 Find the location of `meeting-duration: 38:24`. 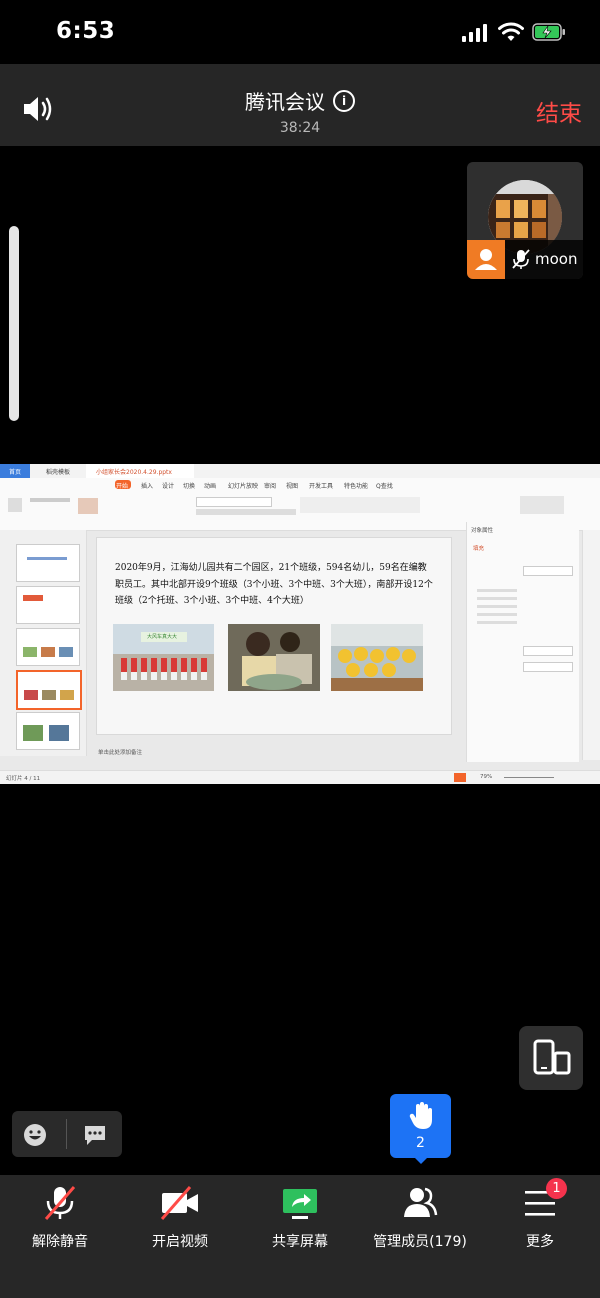

meeting-duration: 38:24 is located at coordinates (300, 128).